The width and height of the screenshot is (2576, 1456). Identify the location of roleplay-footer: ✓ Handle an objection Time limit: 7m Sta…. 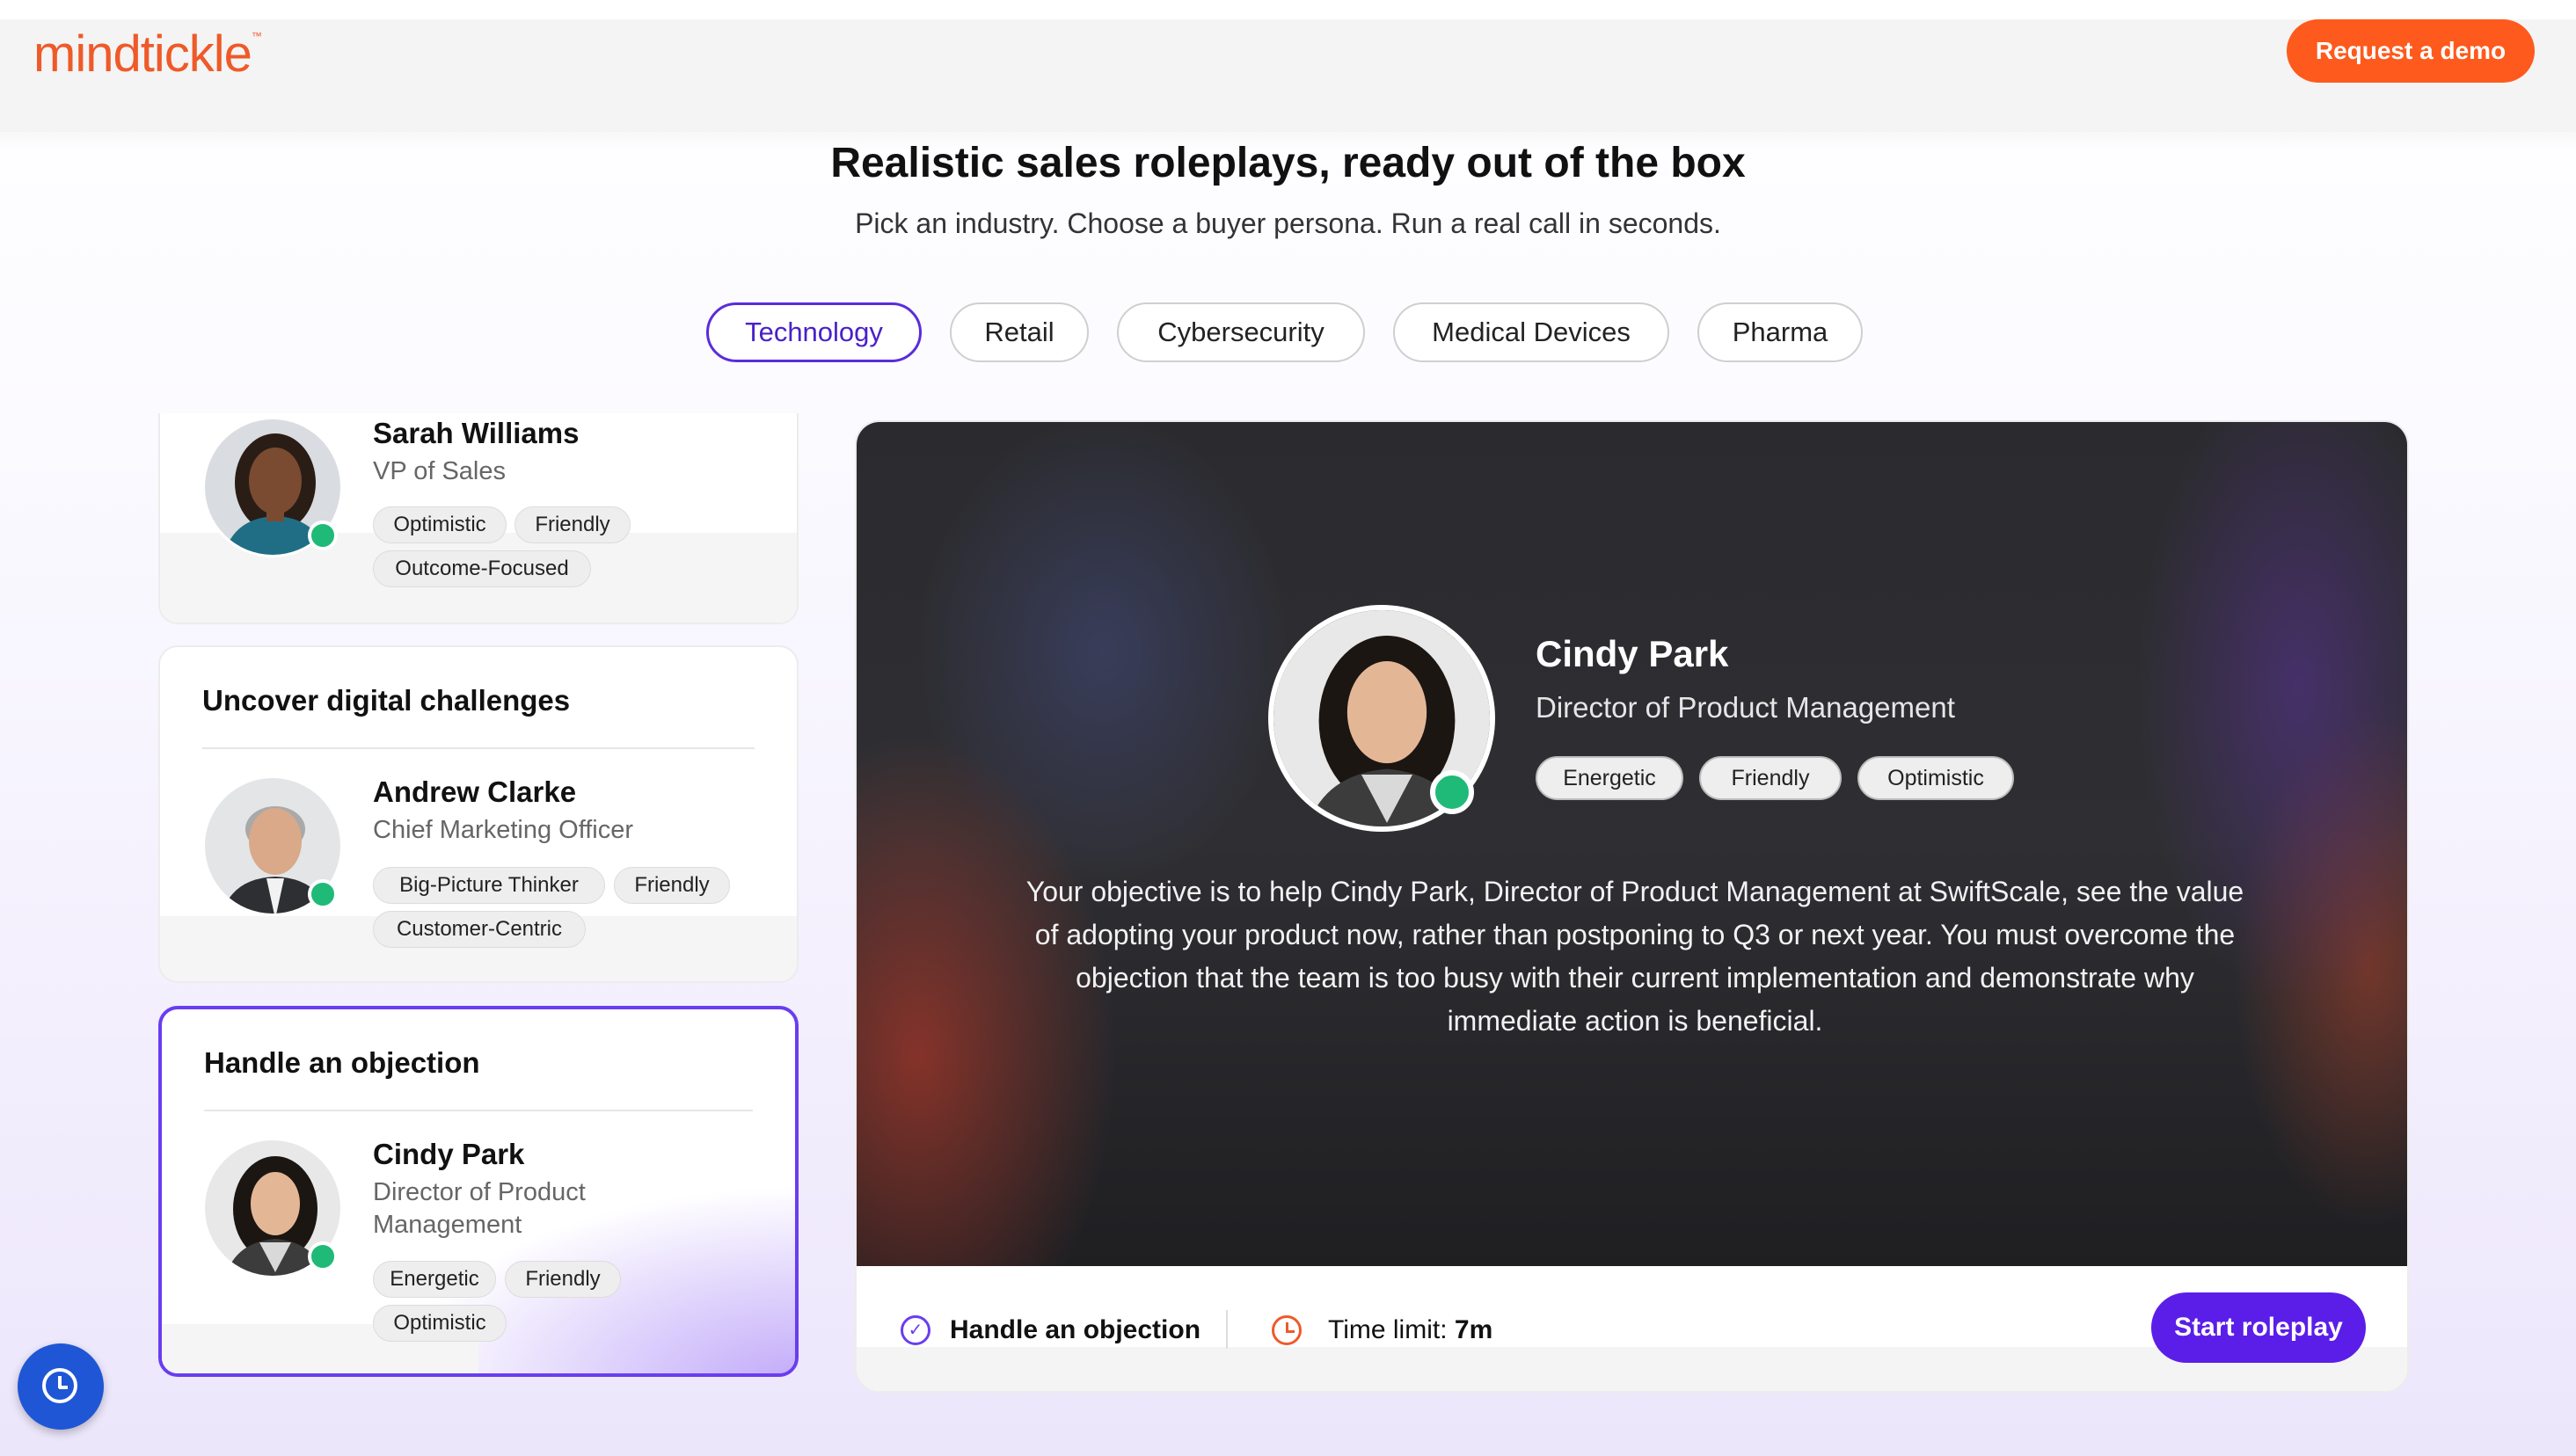
(1632, 1328).